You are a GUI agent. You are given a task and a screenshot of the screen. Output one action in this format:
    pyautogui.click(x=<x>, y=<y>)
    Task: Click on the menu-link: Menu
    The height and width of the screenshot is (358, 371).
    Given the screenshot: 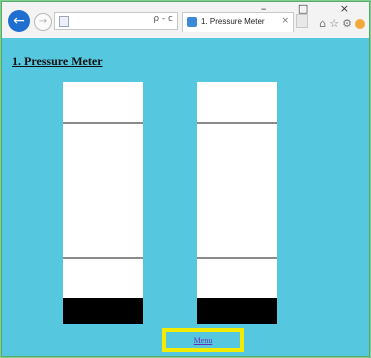 What is the action you would take?
    pyautogui.click(x=203, y=340)
    